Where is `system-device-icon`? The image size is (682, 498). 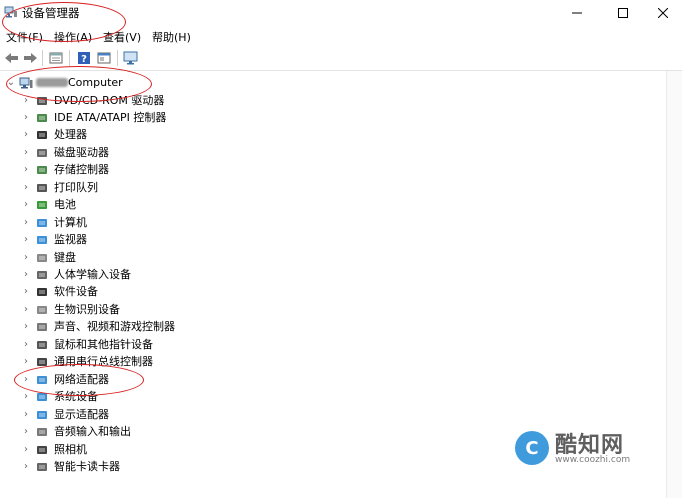
system-device-icon is located at coordinates (42, 397).